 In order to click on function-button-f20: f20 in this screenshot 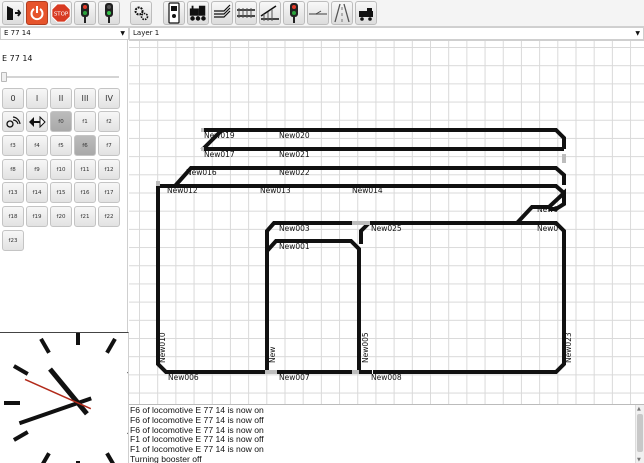, I will do `click(61, 216)`.